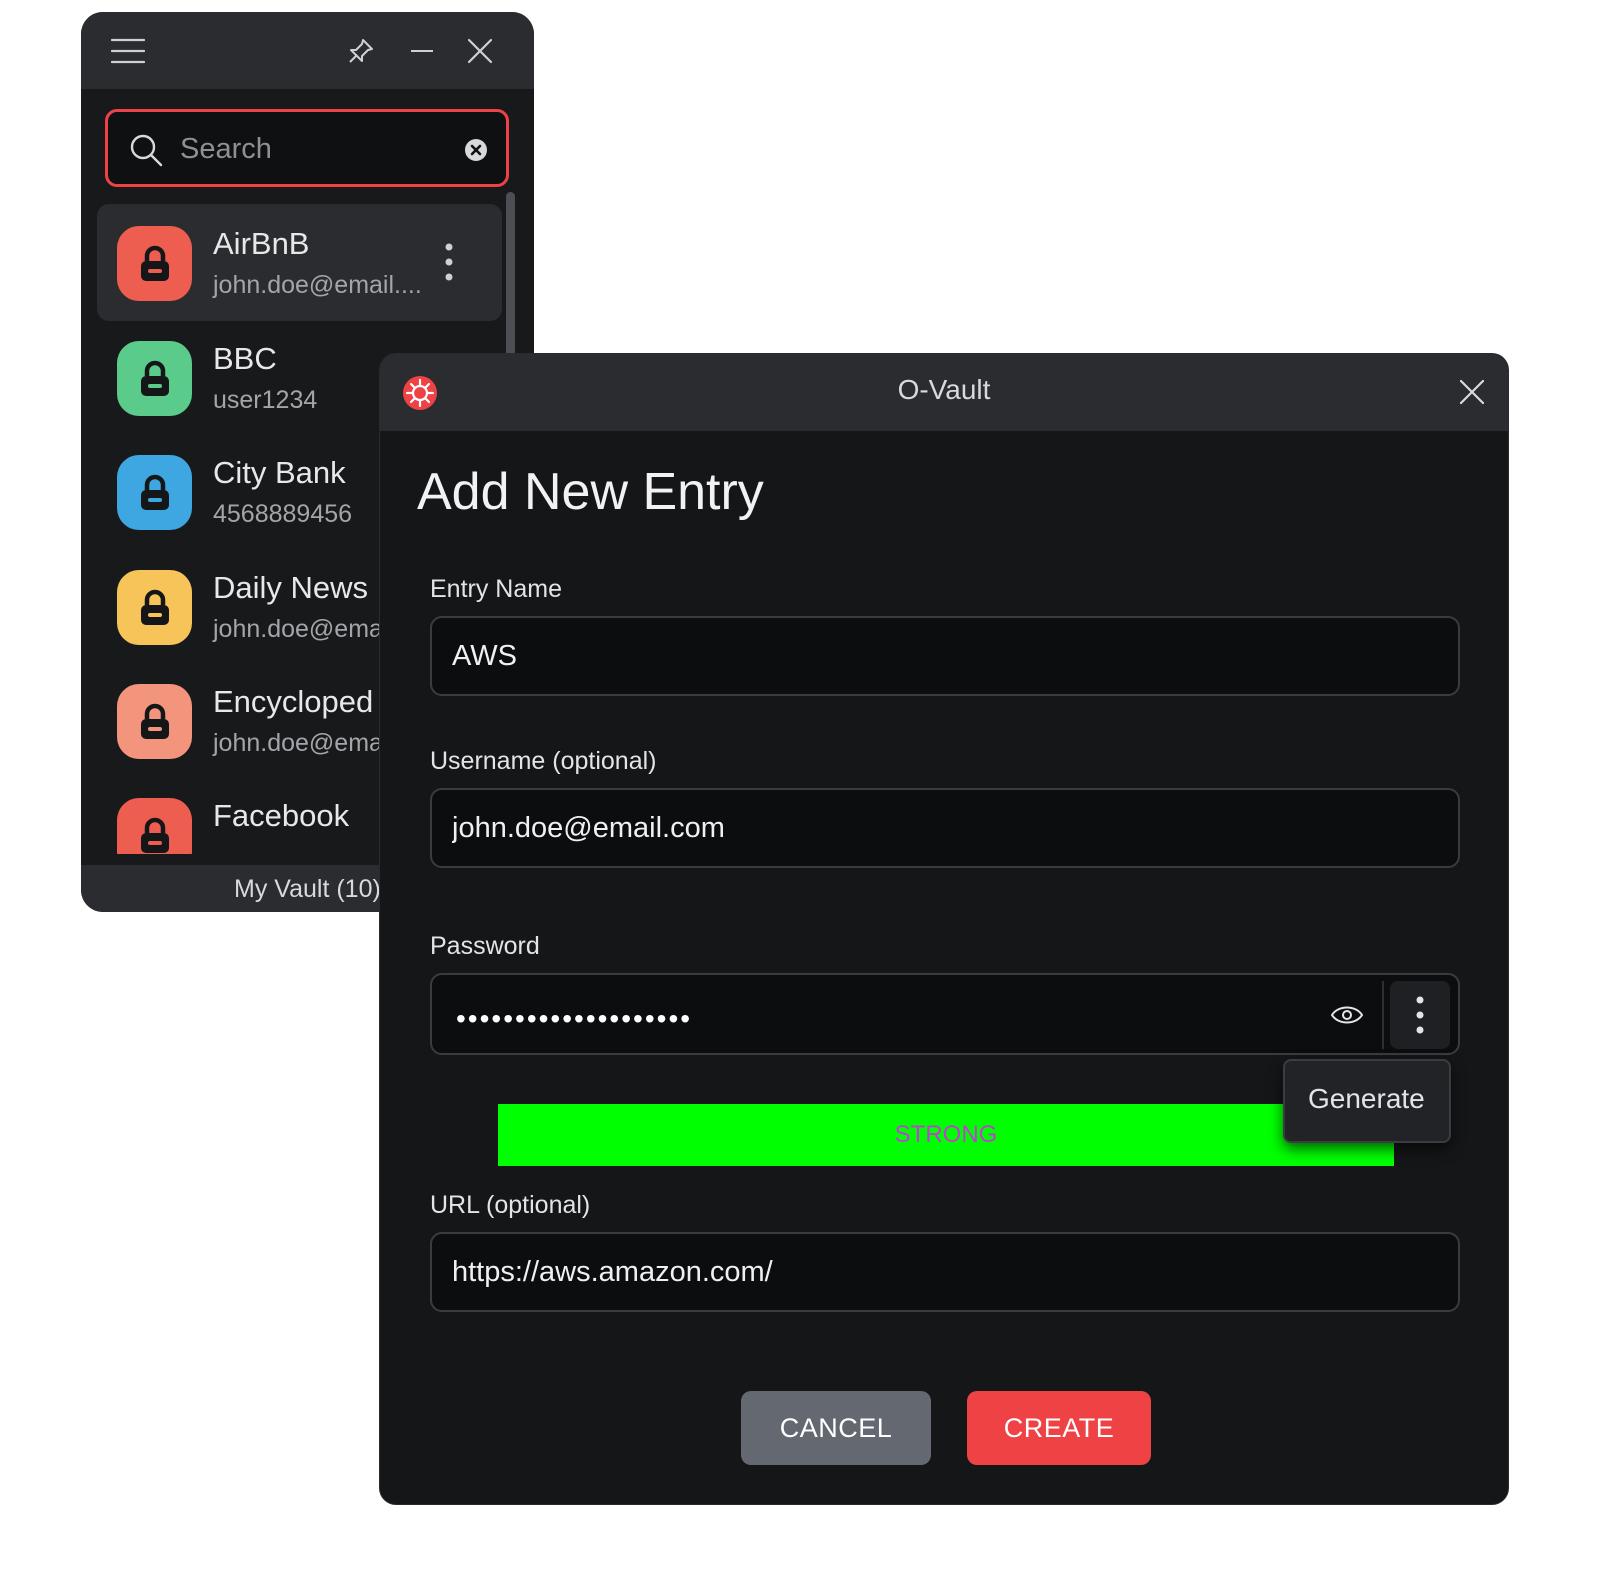 The width and height of the screenshot is (1604, 1589). I want to click on generate-menu-item: Generate, so click(1367, 1101).